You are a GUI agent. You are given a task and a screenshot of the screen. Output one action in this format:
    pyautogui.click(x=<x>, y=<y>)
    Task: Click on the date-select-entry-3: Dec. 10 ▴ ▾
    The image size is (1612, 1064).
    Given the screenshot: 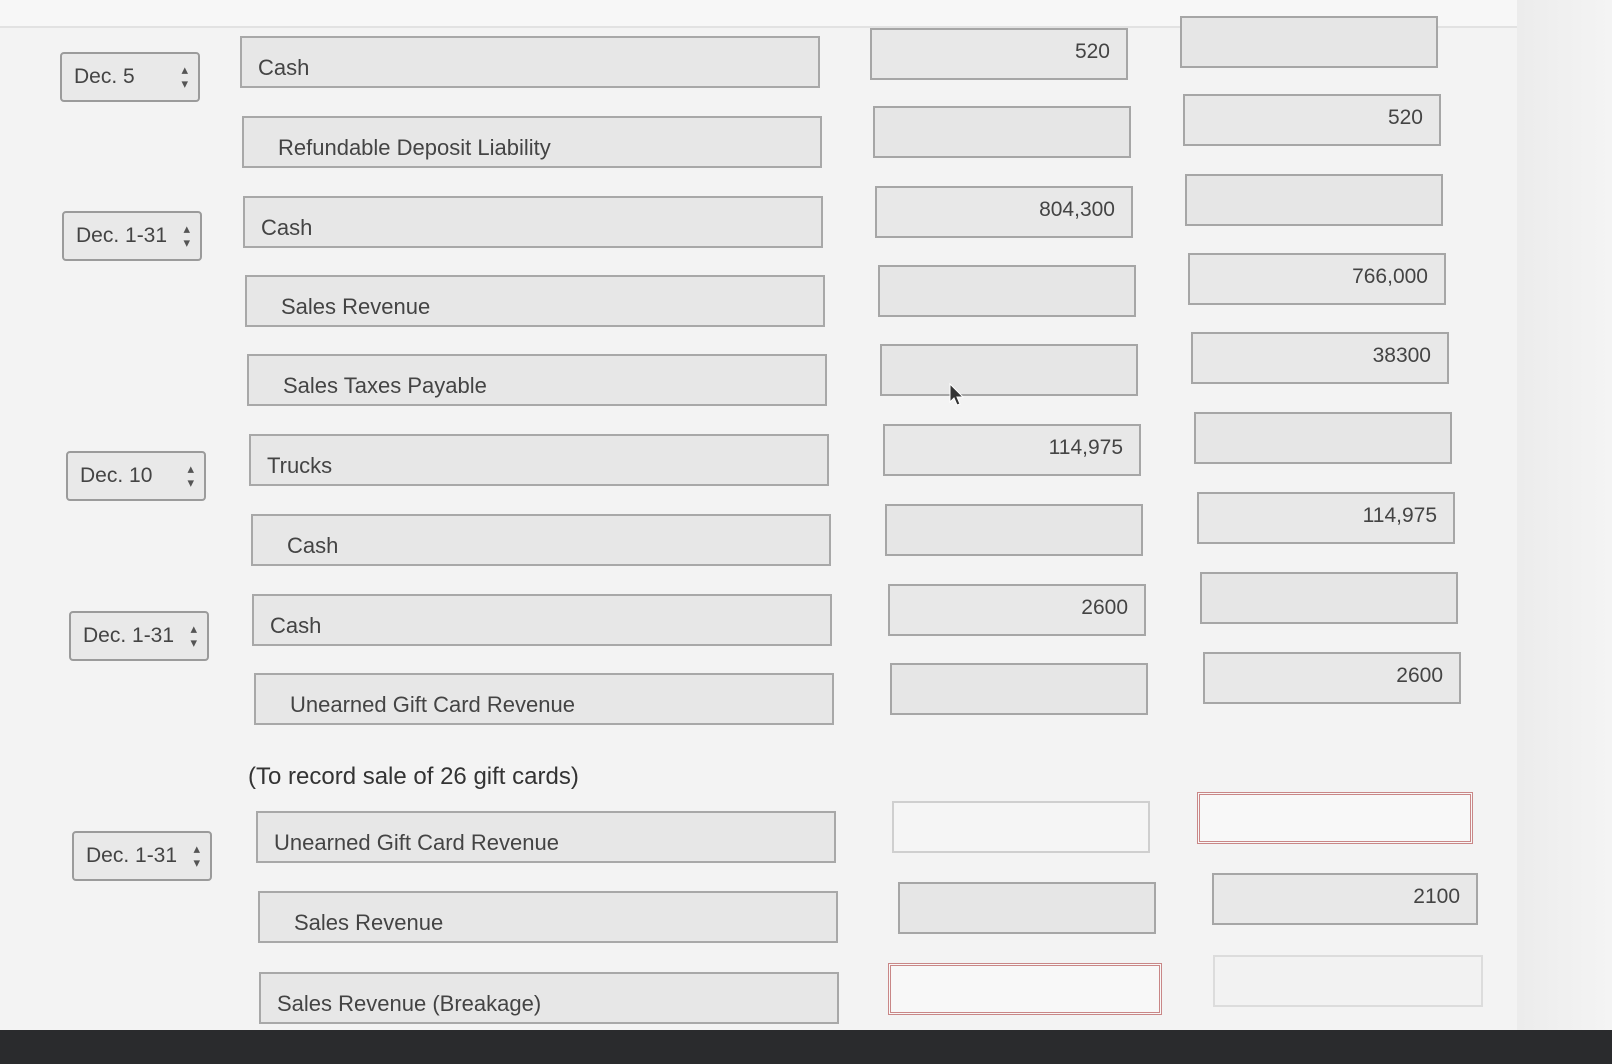 What is the action you would take?
    pyautogui.click(x=136, y=476)
    